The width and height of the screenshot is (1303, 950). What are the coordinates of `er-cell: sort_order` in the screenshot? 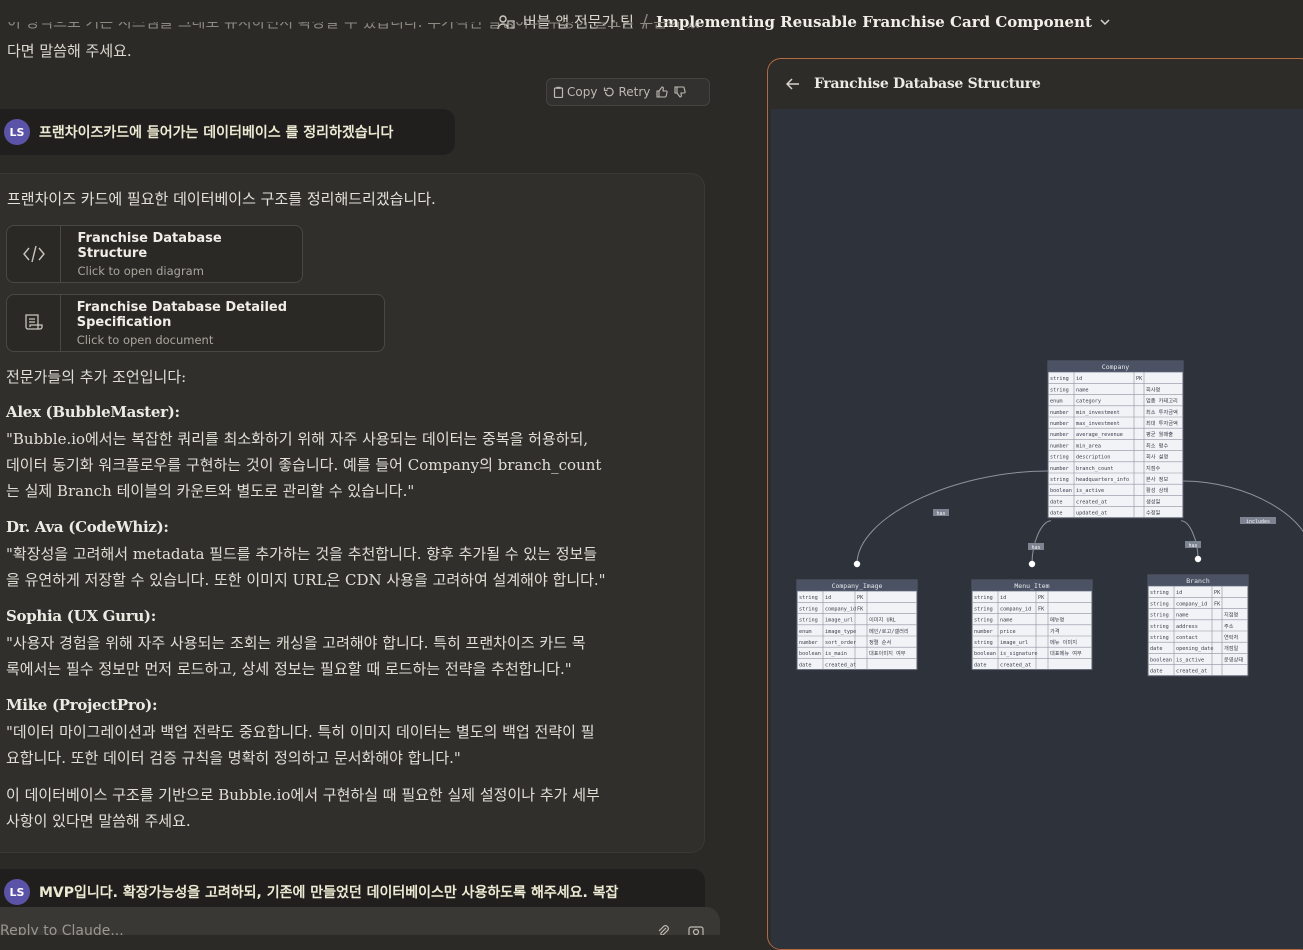 It's located at (840, 643).